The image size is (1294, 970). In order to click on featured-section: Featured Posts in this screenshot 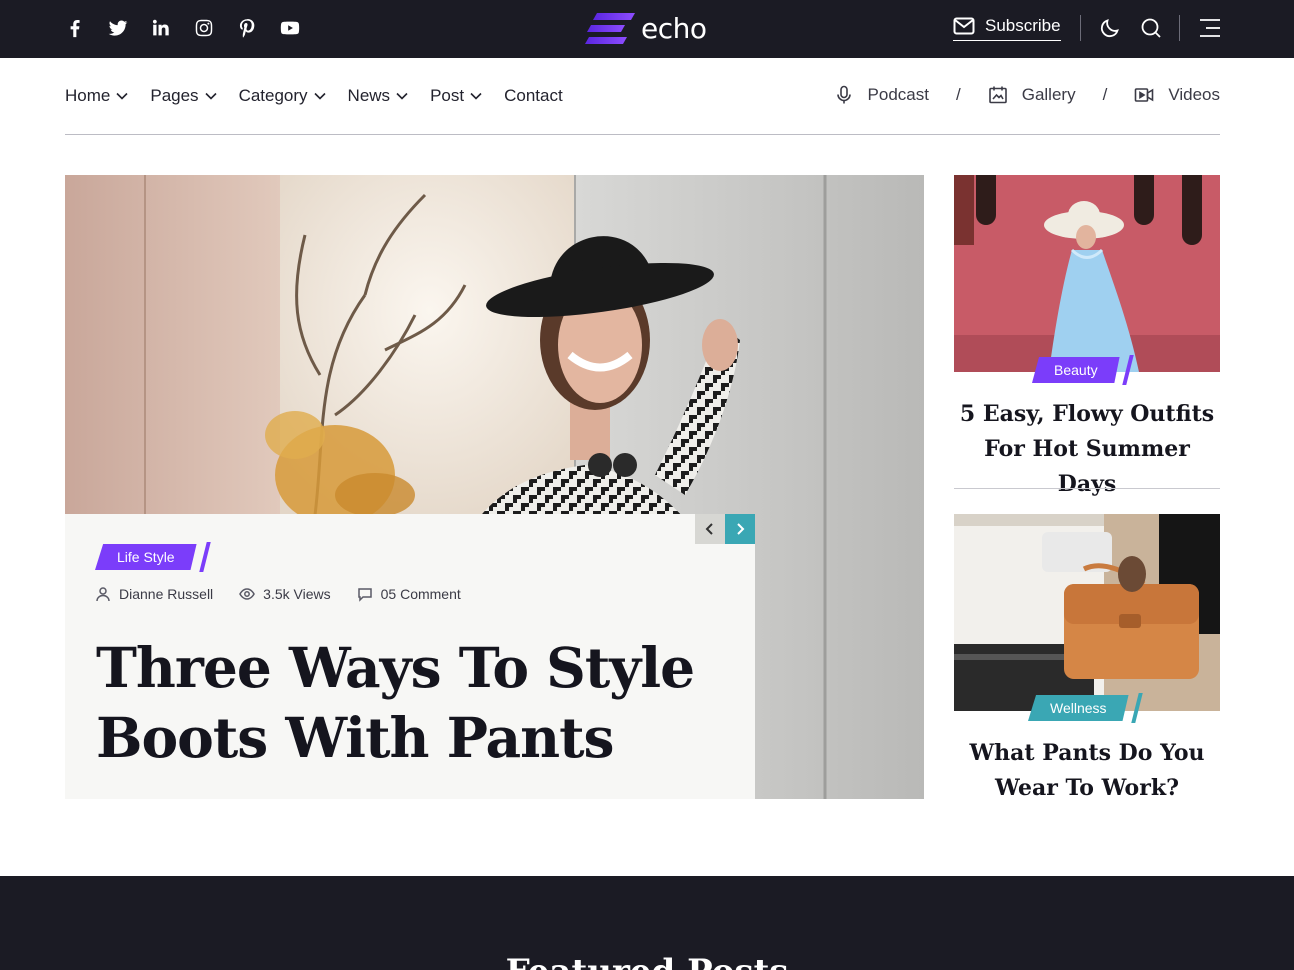, I will do `click(647, 923)`.